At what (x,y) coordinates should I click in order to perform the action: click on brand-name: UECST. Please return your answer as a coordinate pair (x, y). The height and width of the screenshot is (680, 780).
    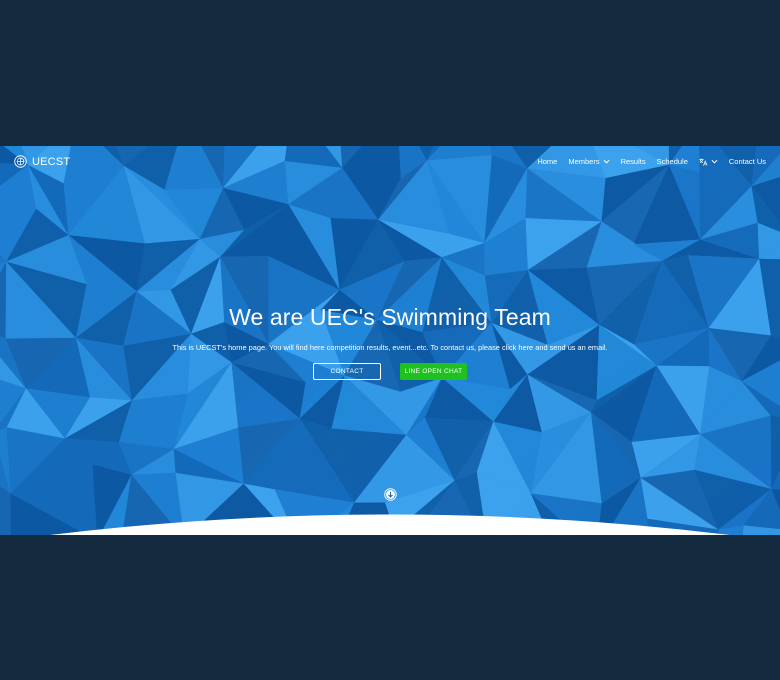
    Looking at the image, I should click on (51, 161).